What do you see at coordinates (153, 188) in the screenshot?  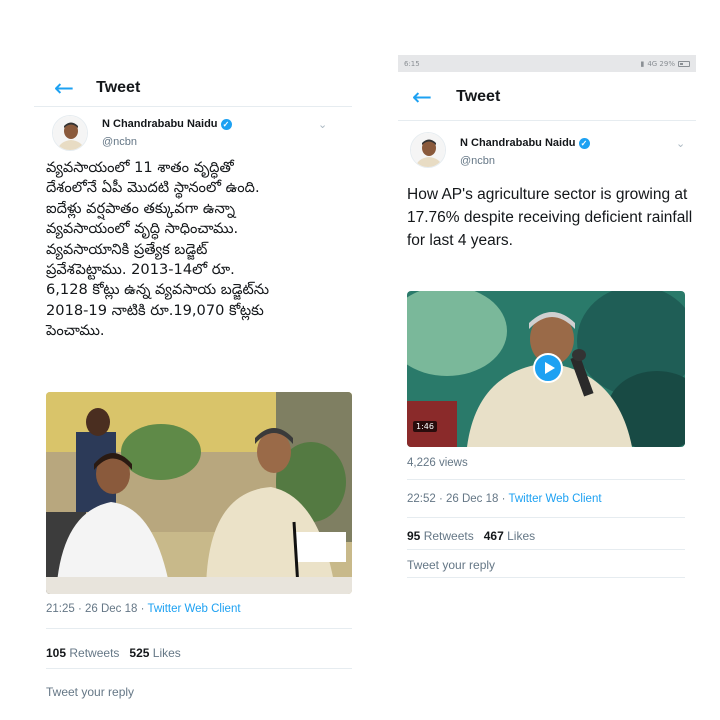 I see `tweet-line: దేశంలోనే ఏపీ మొదటి స్థానంలో ఉంది.` at bounding box center [153, 188].